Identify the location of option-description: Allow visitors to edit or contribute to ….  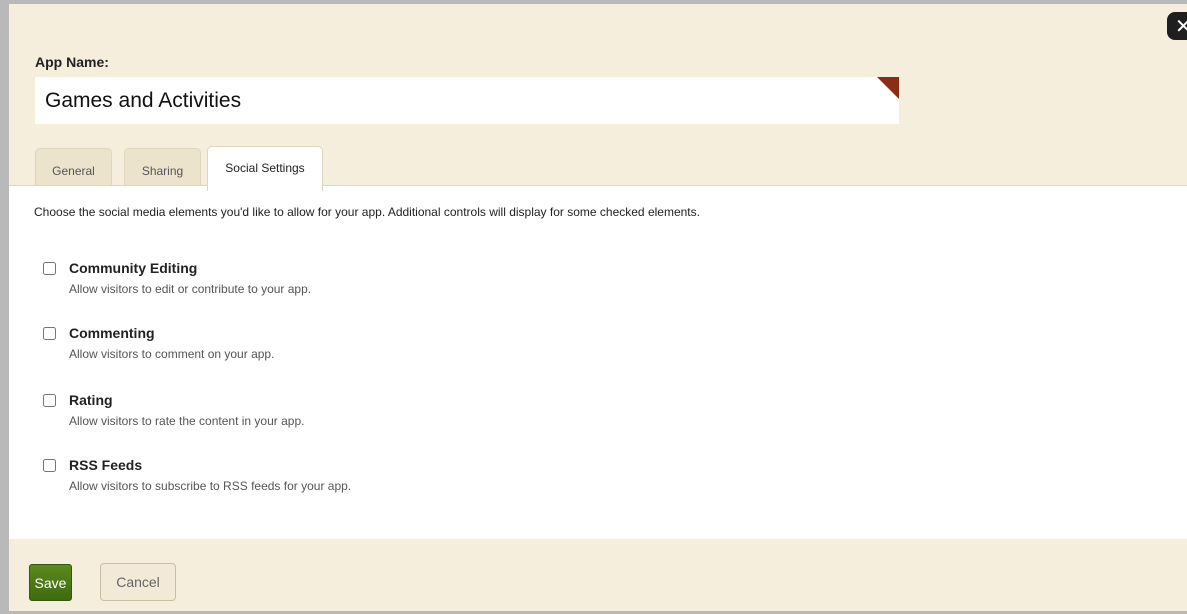
(190, 289).